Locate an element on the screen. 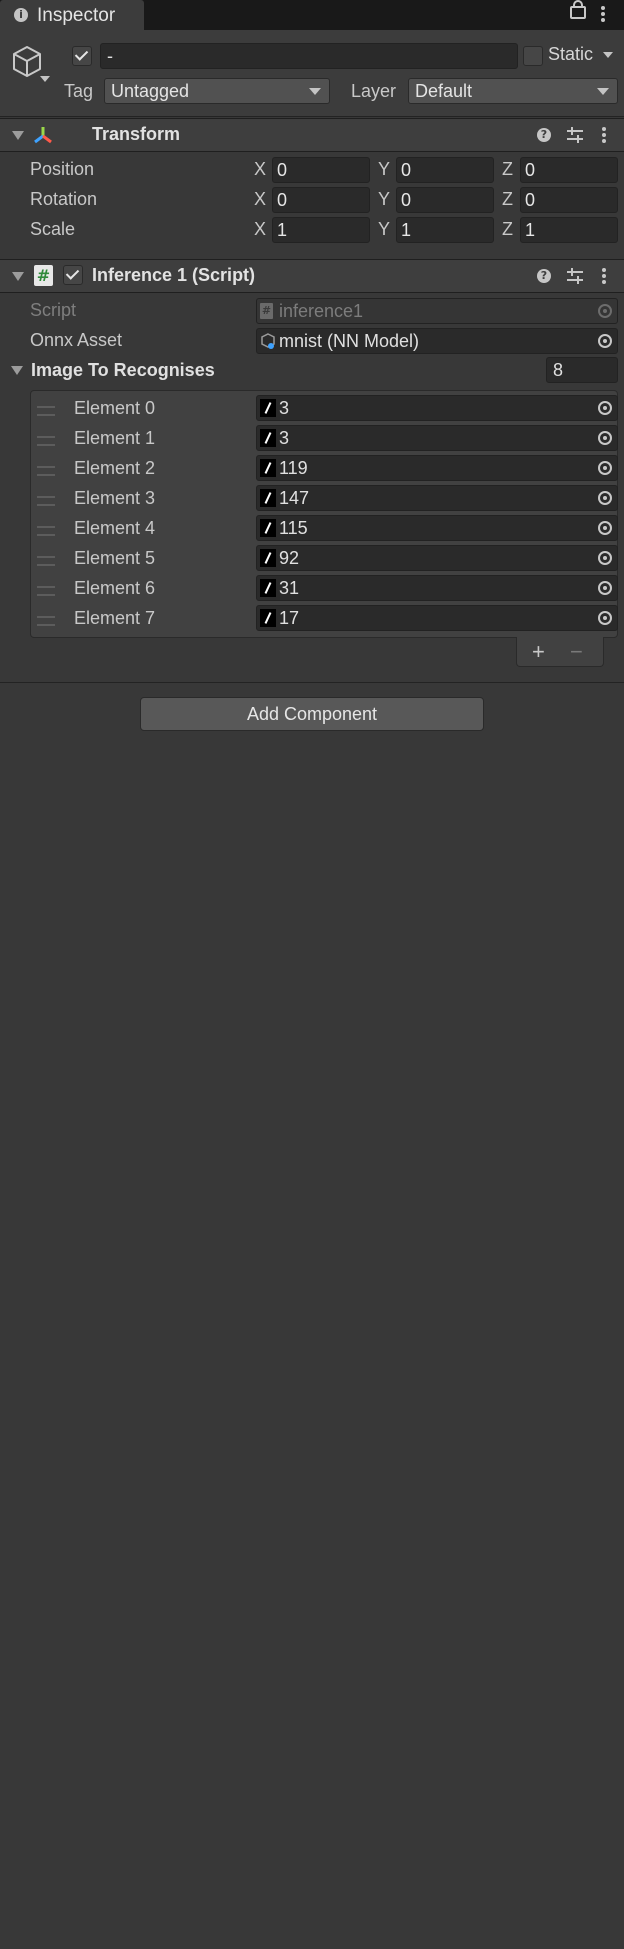 Image resolution: width=624 pixels, height=1949 pixels. element-label: Element 6 is located at coordinates (115, 588).